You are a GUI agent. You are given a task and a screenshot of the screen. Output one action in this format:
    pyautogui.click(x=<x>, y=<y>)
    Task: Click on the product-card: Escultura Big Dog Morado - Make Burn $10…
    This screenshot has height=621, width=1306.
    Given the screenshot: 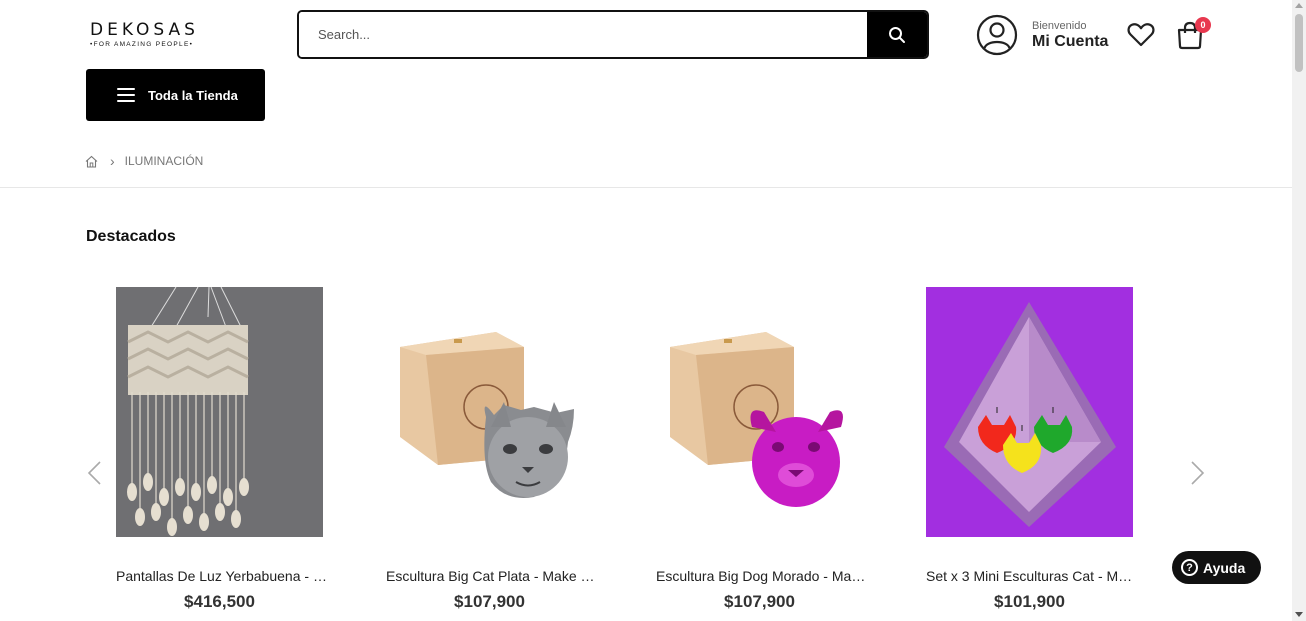 What is the action you would take?
    pyautogui.click(x=762, y=449)
    